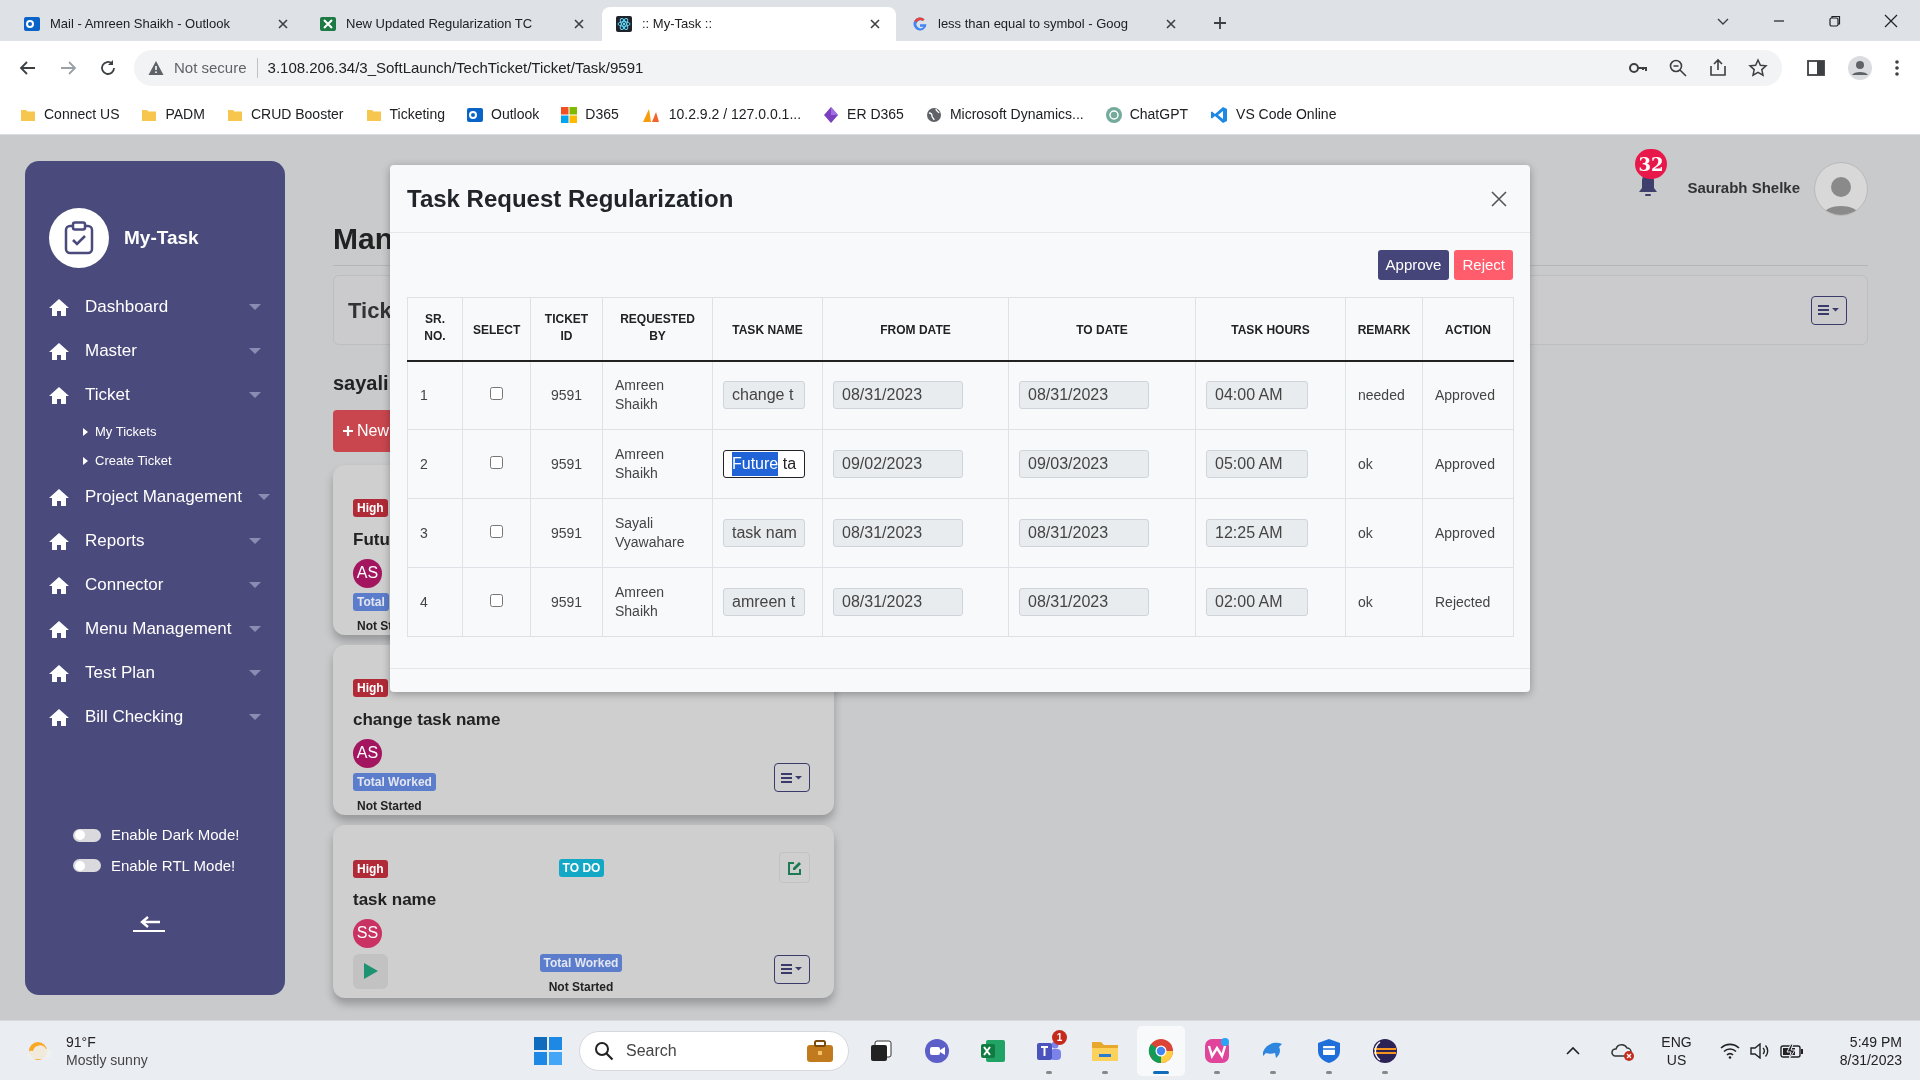 This screenshot has width=1920, height=1080. Describe the element at coordinates (1835, 20) in the screenshot. I see `restore-icon` at that location.